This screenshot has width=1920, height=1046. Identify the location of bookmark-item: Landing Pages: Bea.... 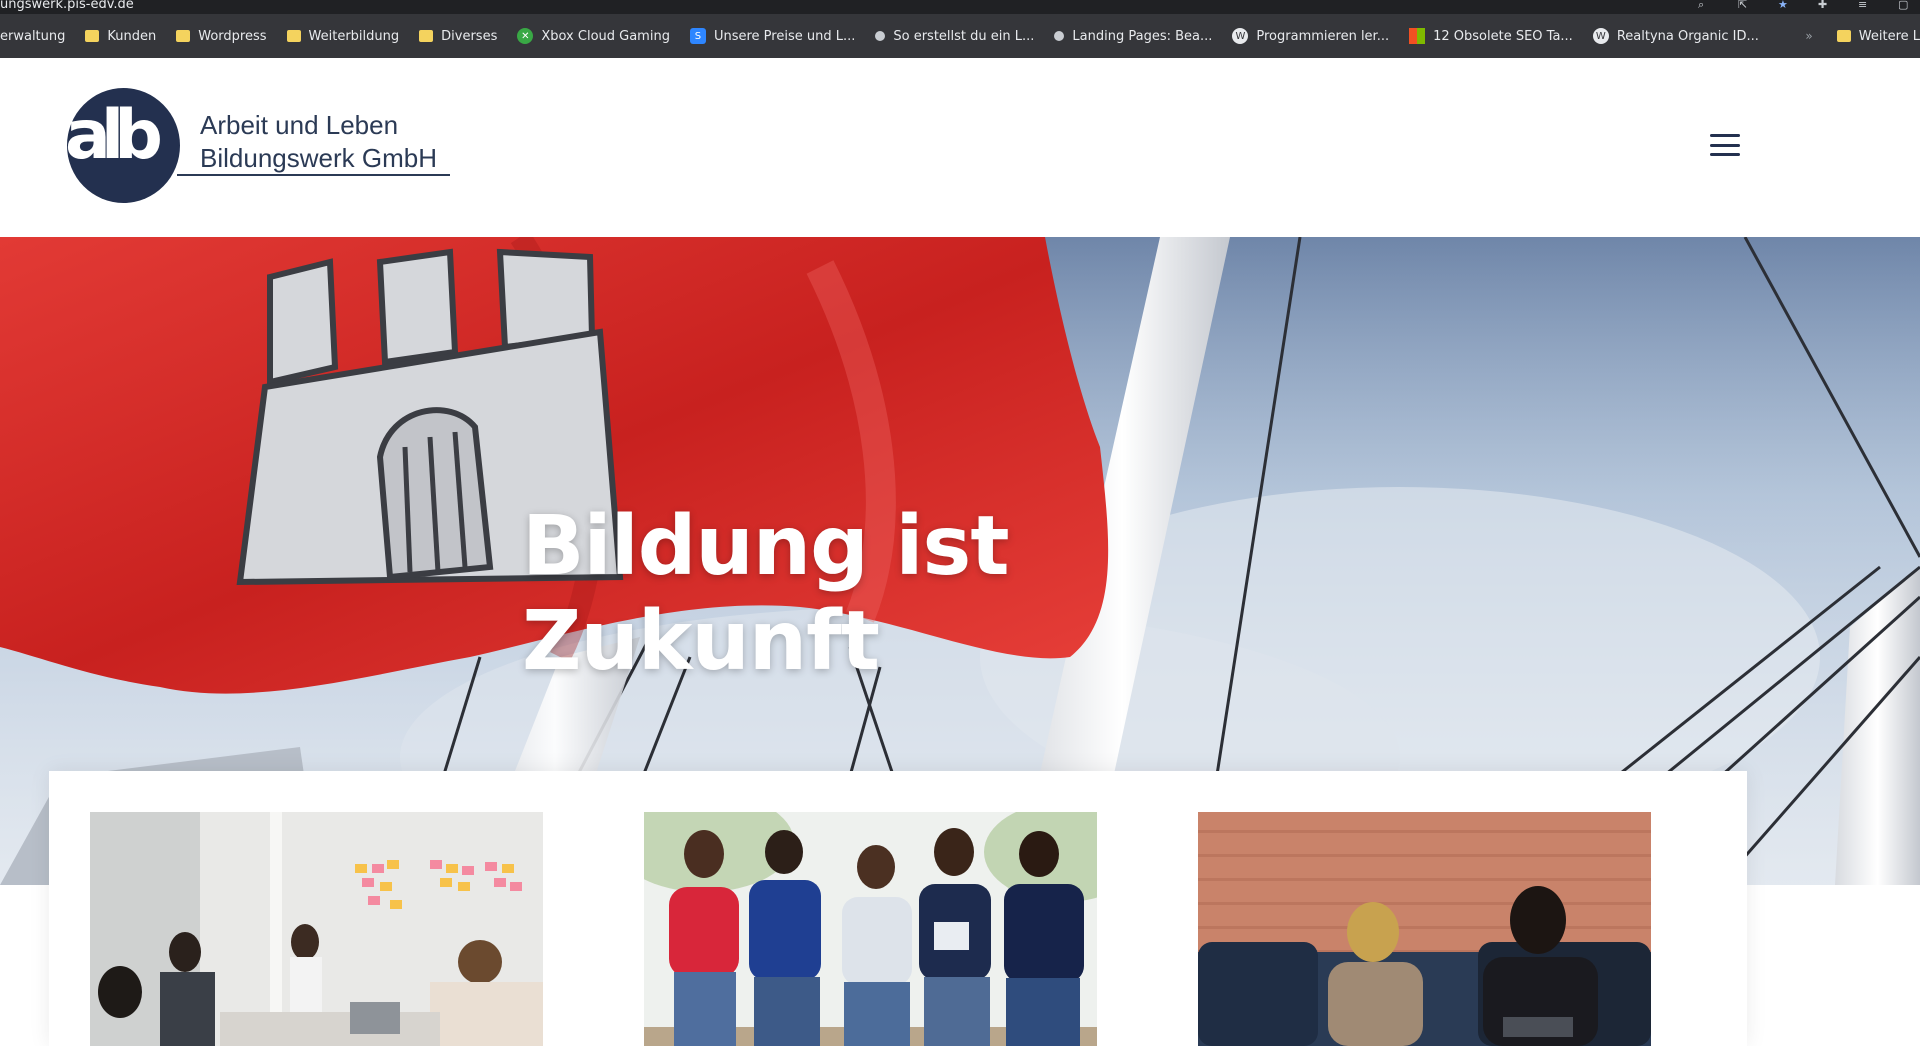
(1133, 36).